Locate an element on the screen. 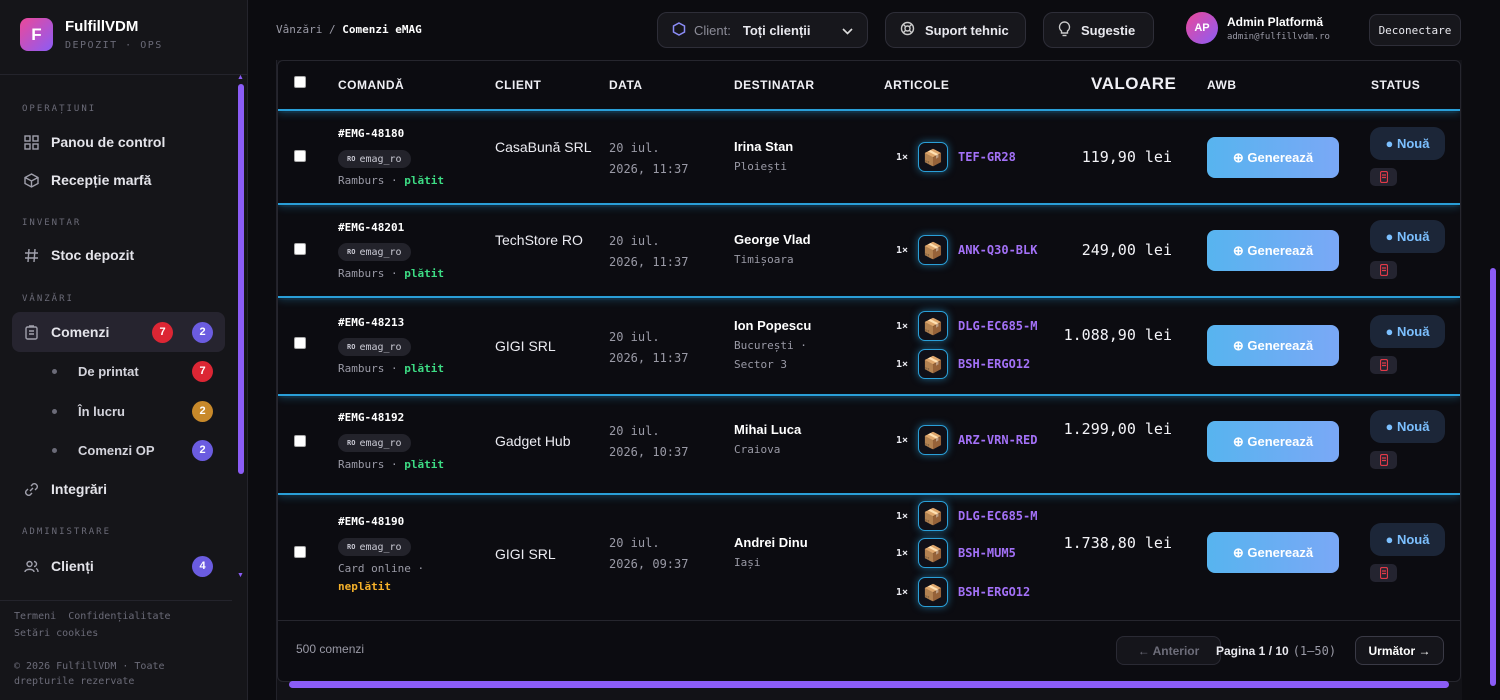  sidebar-item-clients: Clienți 4 is located at coordinates (118, 565).